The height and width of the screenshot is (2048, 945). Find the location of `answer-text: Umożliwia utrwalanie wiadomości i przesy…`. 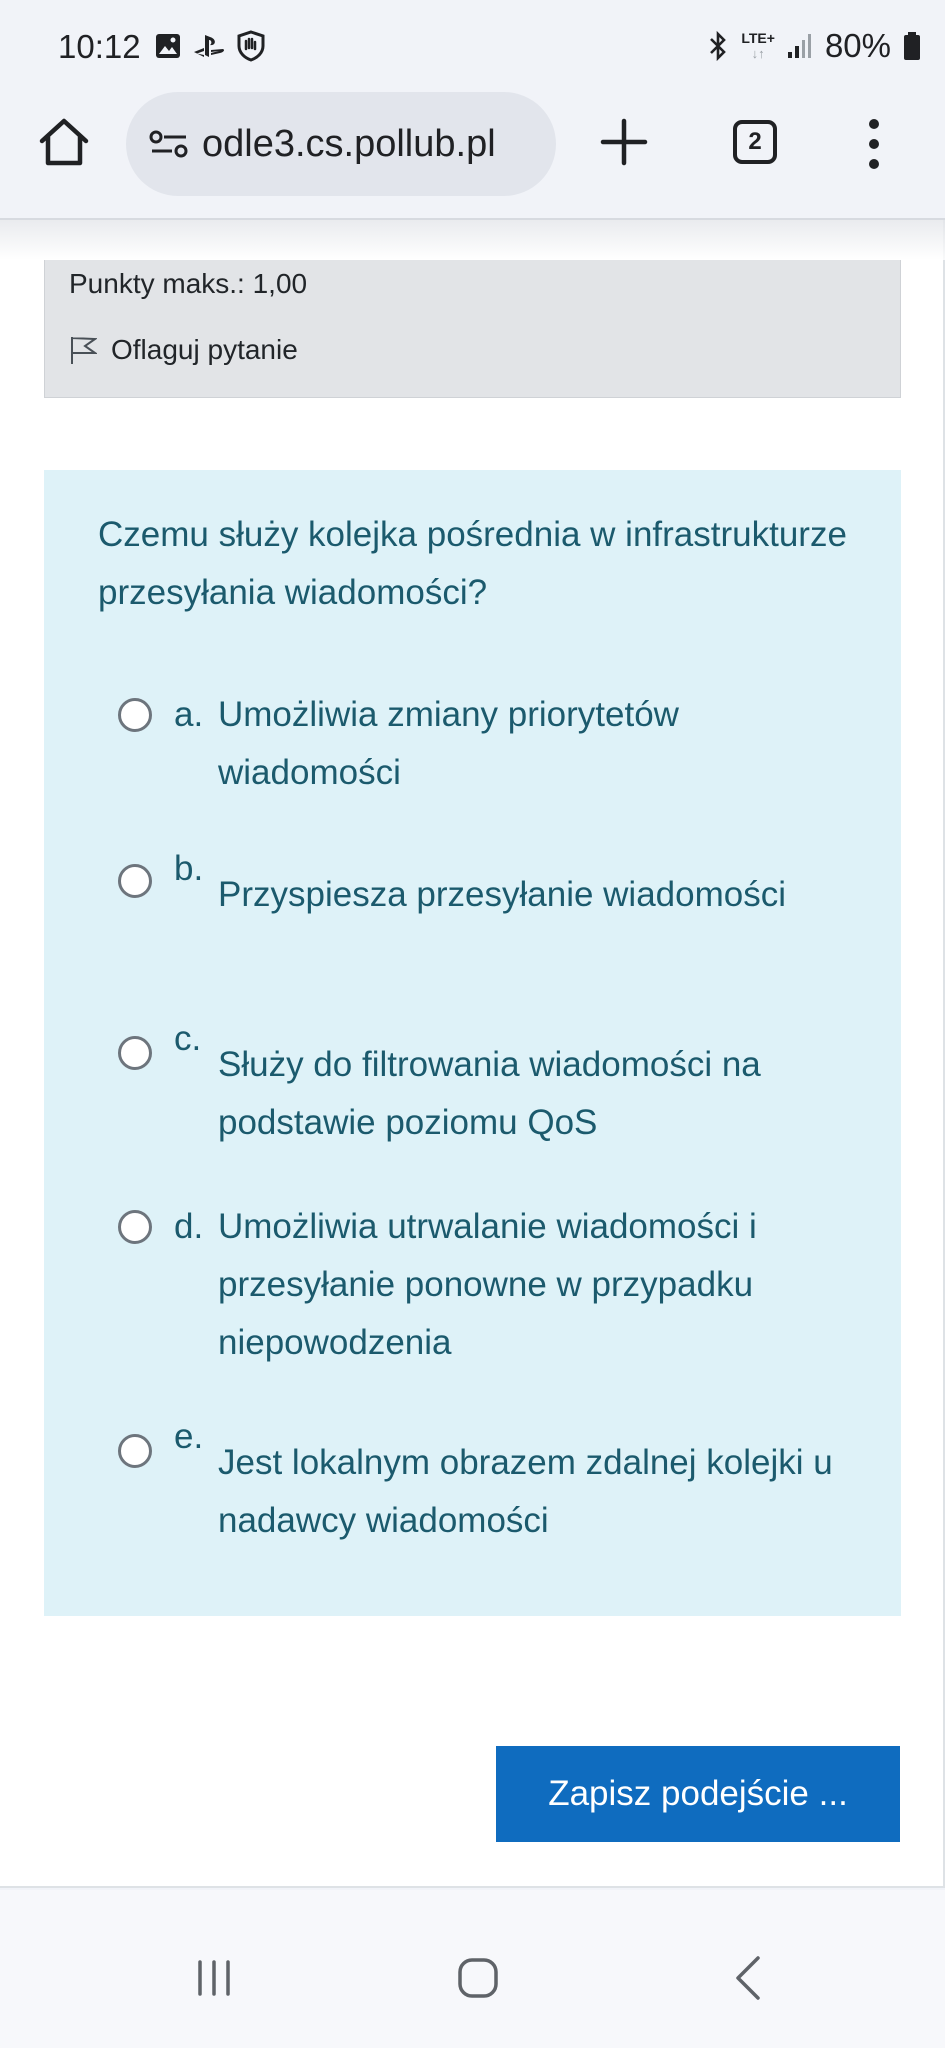

answer-text: Umożliwia utrwalanie wiadomości i przesy… is located at coordinates (487, 1284).